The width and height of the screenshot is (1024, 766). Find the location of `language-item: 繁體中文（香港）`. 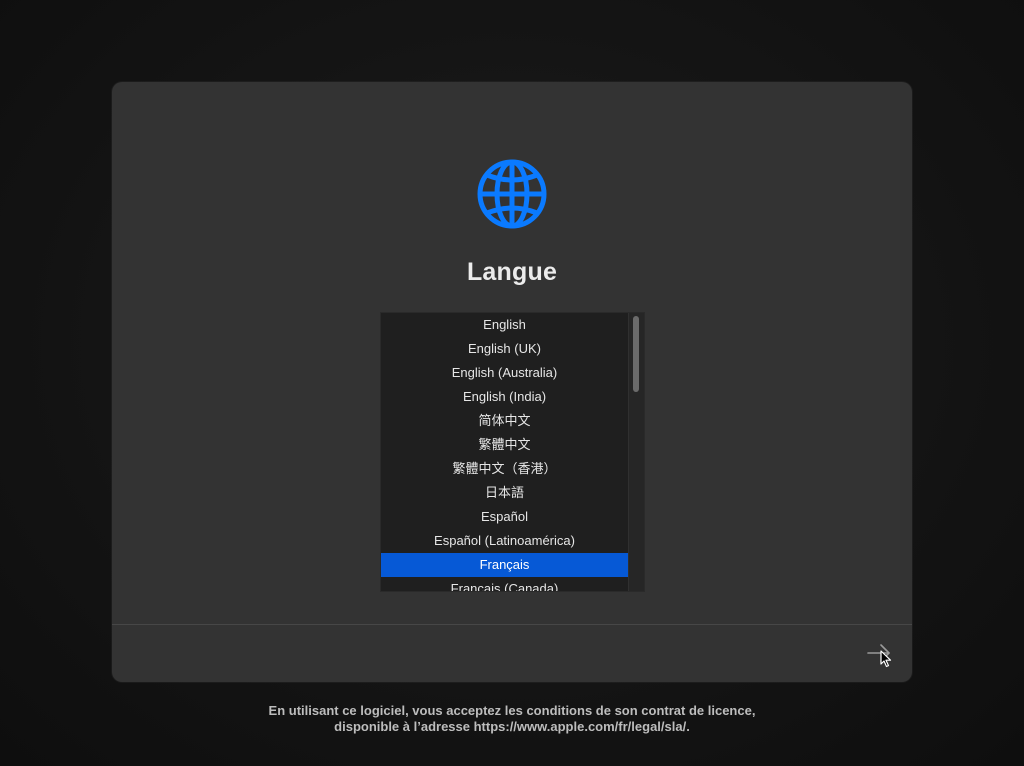

language-item: 繁體中文（香港） is located at coordinates (504, 469).